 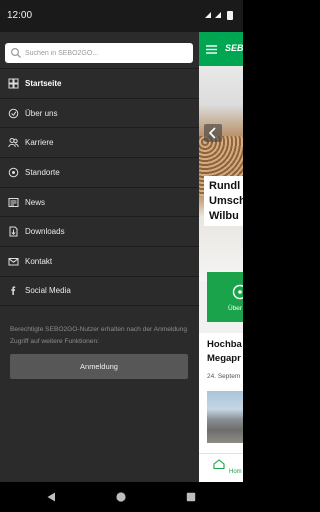 I want to click on home-button-icon, so click(x=121, y=497).